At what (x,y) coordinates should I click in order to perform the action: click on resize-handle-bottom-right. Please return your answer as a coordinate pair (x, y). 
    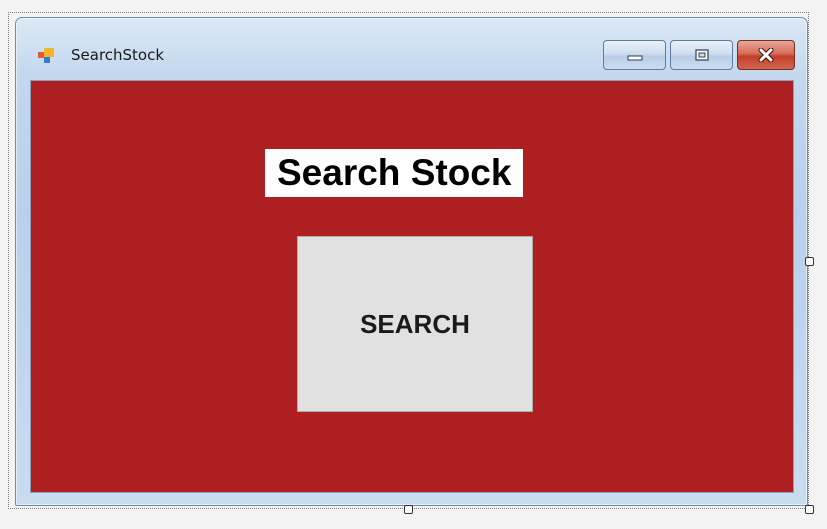
    Looking at the image, I should click on (809, 509).